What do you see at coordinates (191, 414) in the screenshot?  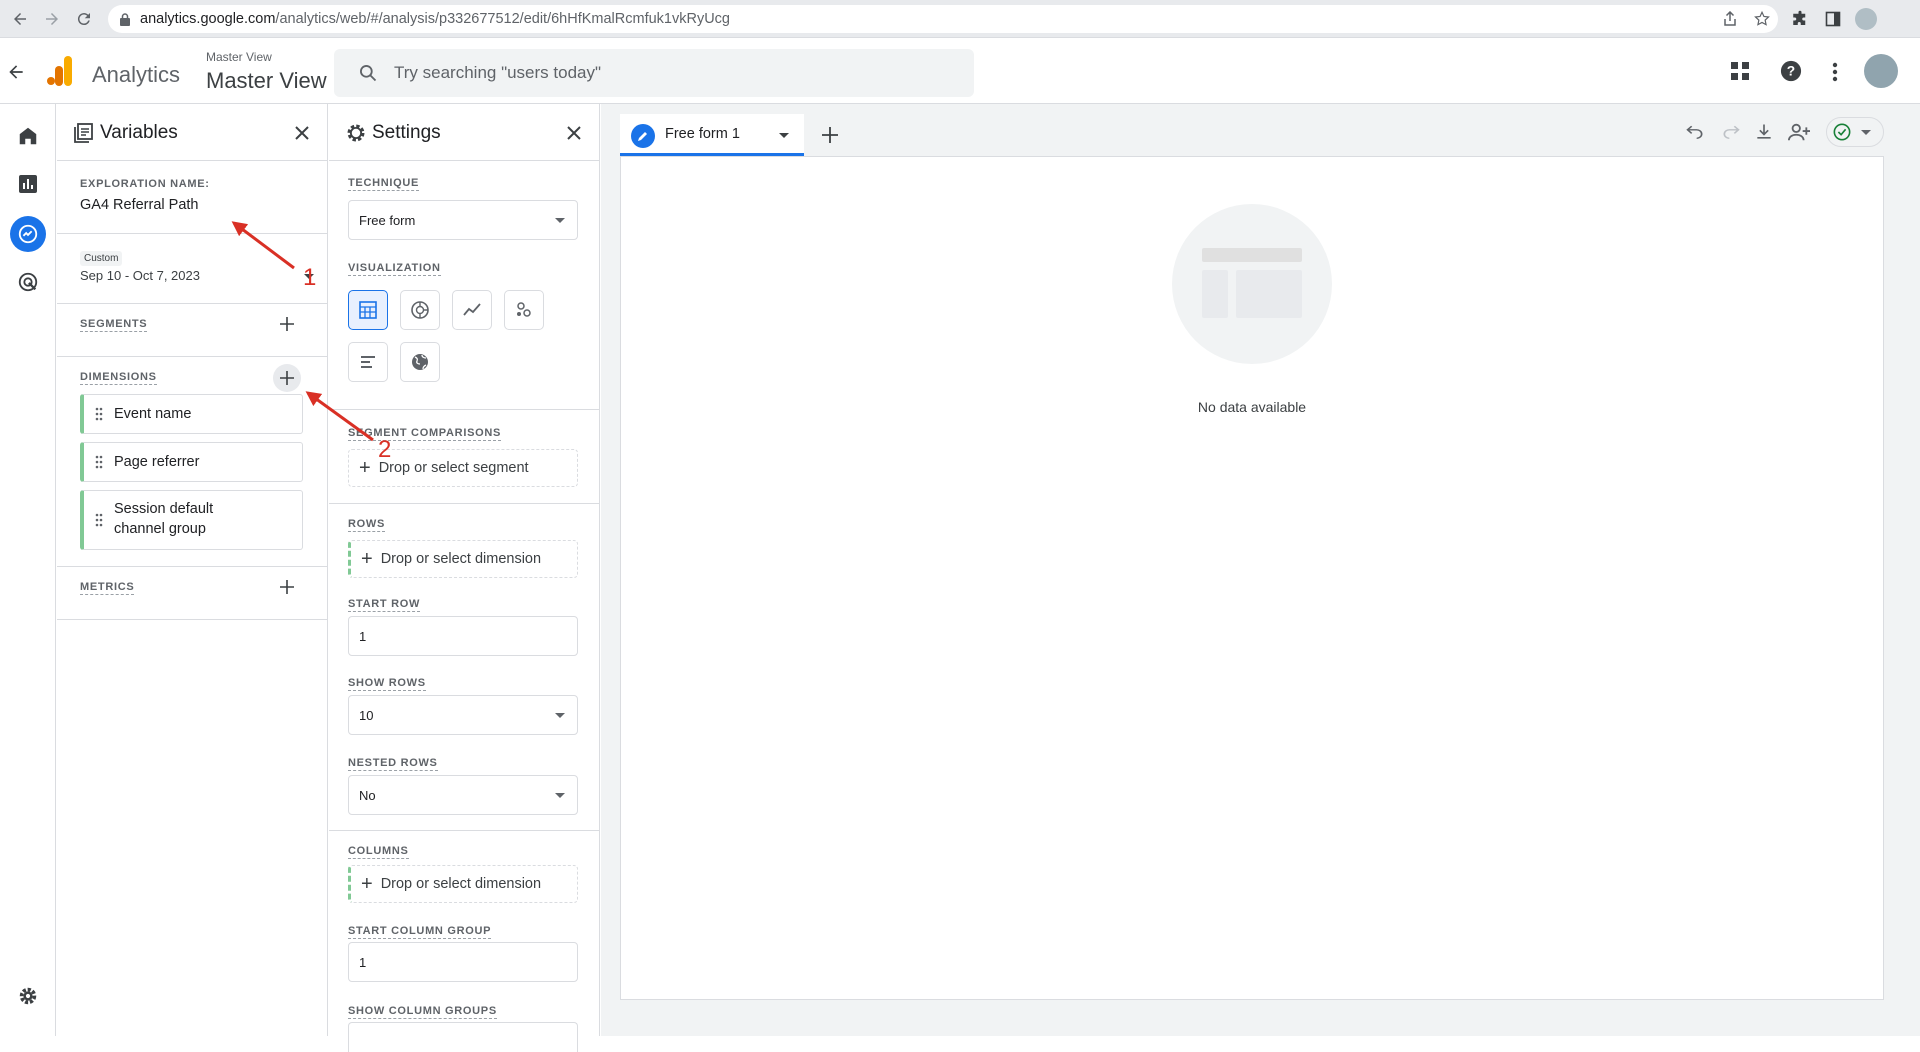 I see `dimension-chip: Event name` at bounding box center [191, 414].